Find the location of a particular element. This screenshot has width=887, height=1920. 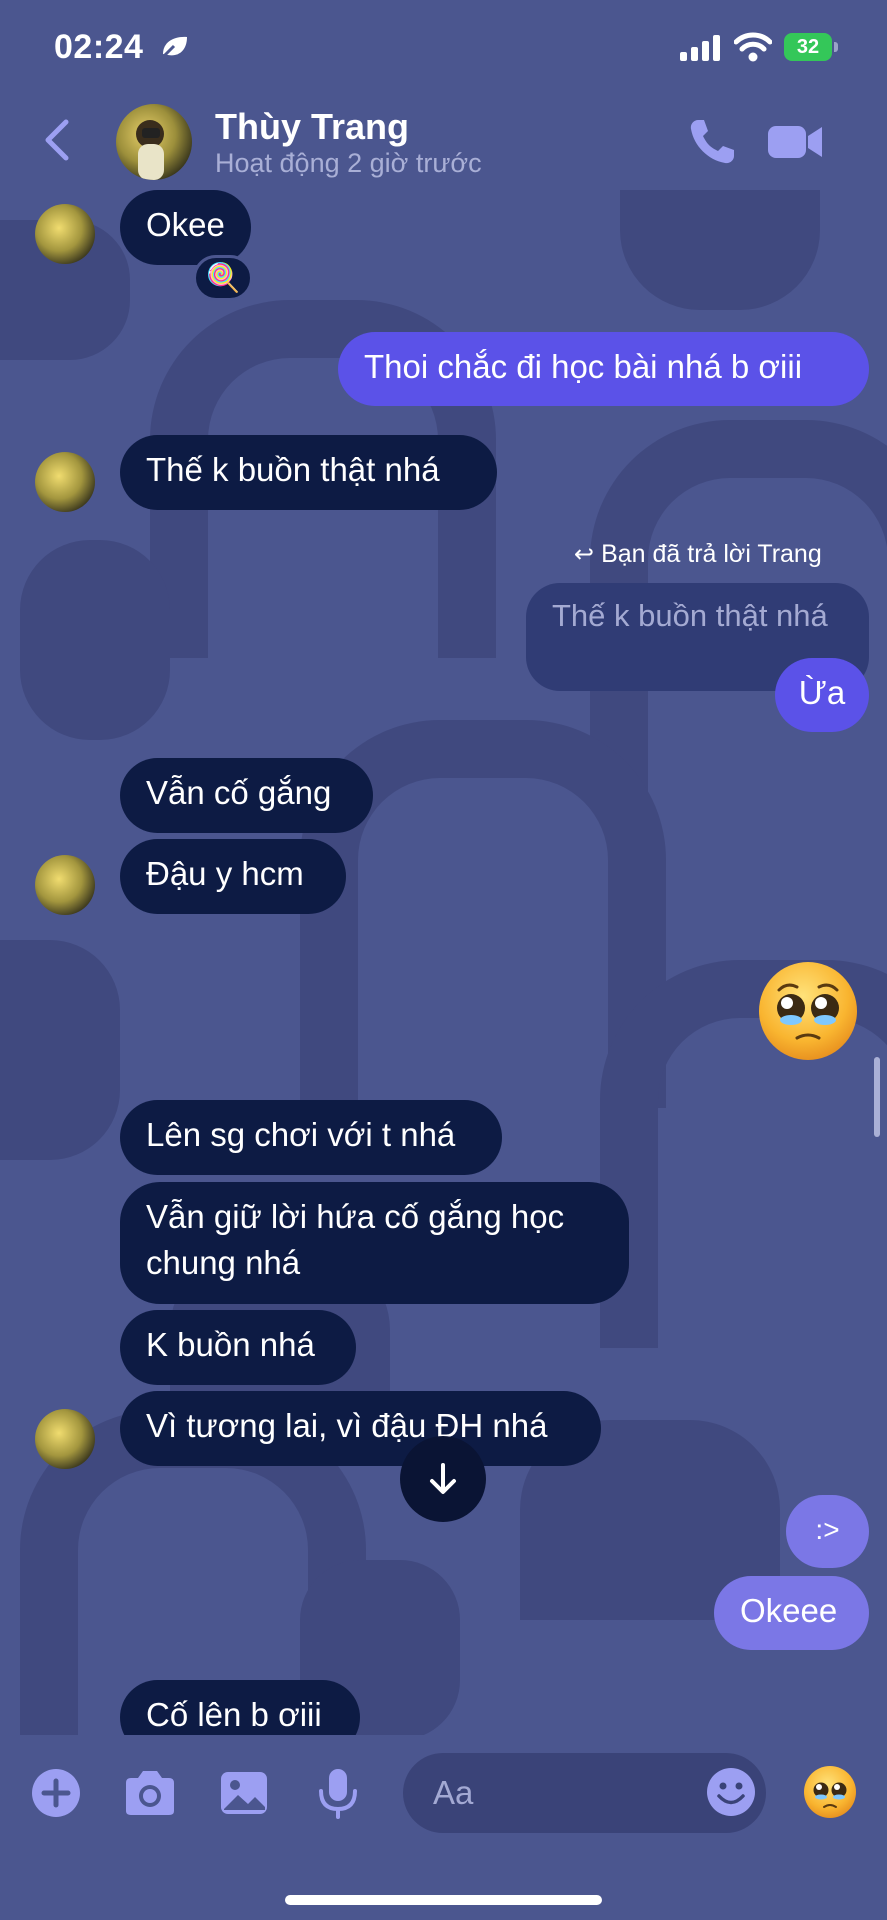

quick-reaction-emoji is located at coordinates (830, 1792).